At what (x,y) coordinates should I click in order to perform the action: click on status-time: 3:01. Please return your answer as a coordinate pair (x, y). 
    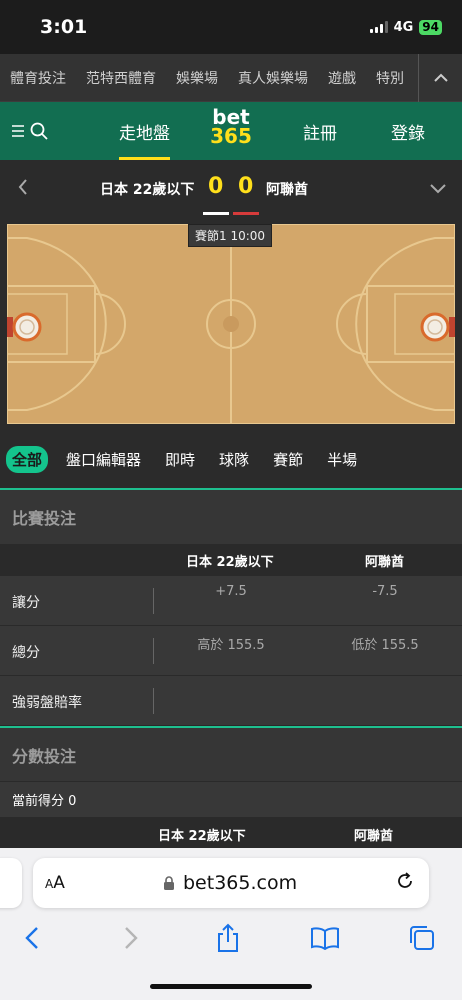
    Looking at the image, I should click on (64, 27).